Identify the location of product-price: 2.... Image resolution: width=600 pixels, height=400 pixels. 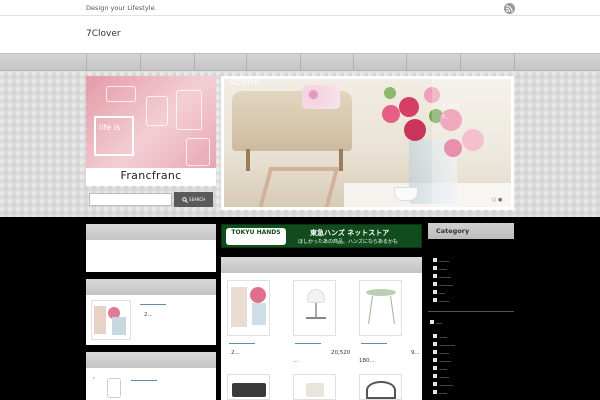
(235, 353).